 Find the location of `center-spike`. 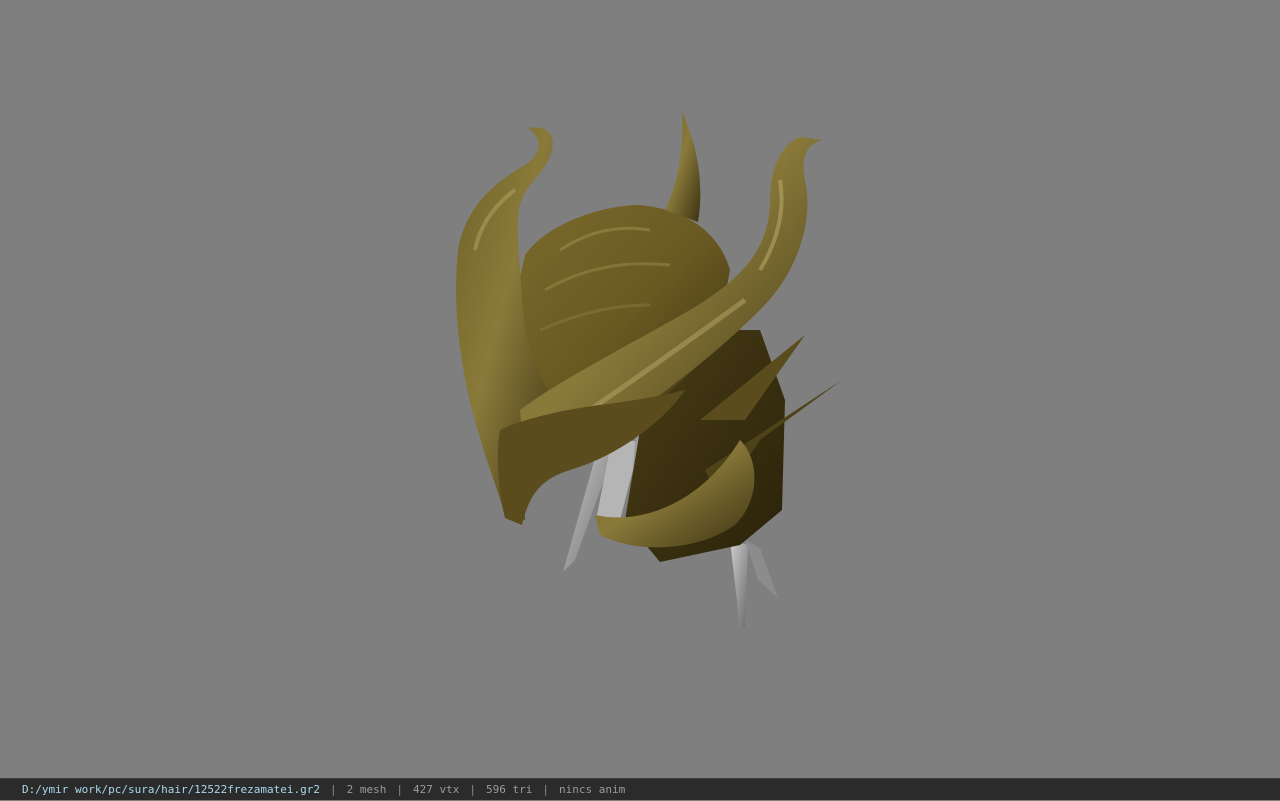

center-spike is located at coordinates (683, 167).